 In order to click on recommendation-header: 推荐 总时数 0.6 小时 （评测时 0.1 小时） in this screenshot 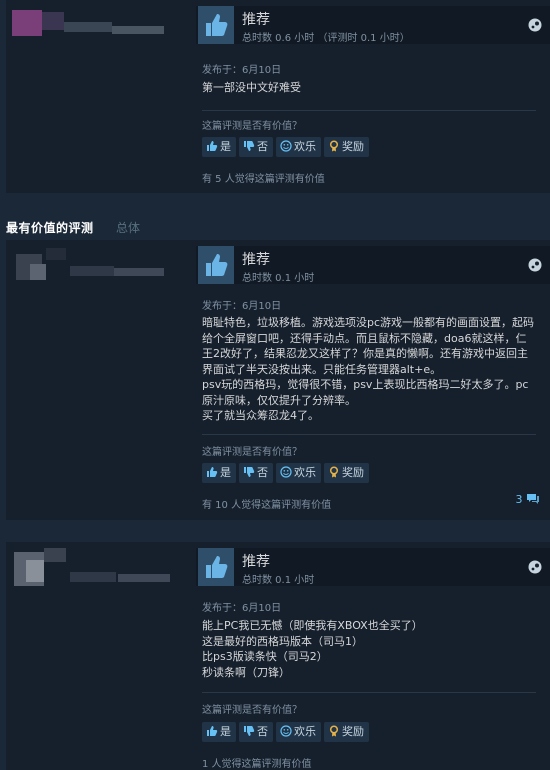, I will do `click(373, 25)`.